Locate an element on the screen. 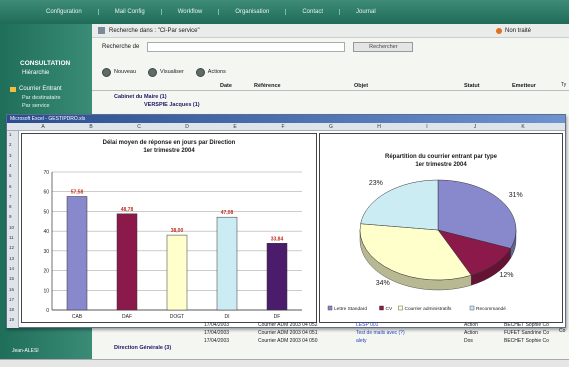 Image resolution: width=569 pixels, height=367 pixels. bar-daf is located at coordinates (127, 262).